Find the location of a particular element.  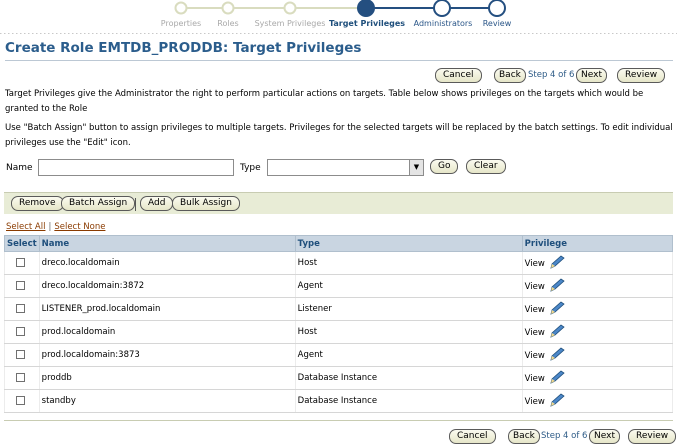

column-header-type: Type is located at coordinates (408, 243).